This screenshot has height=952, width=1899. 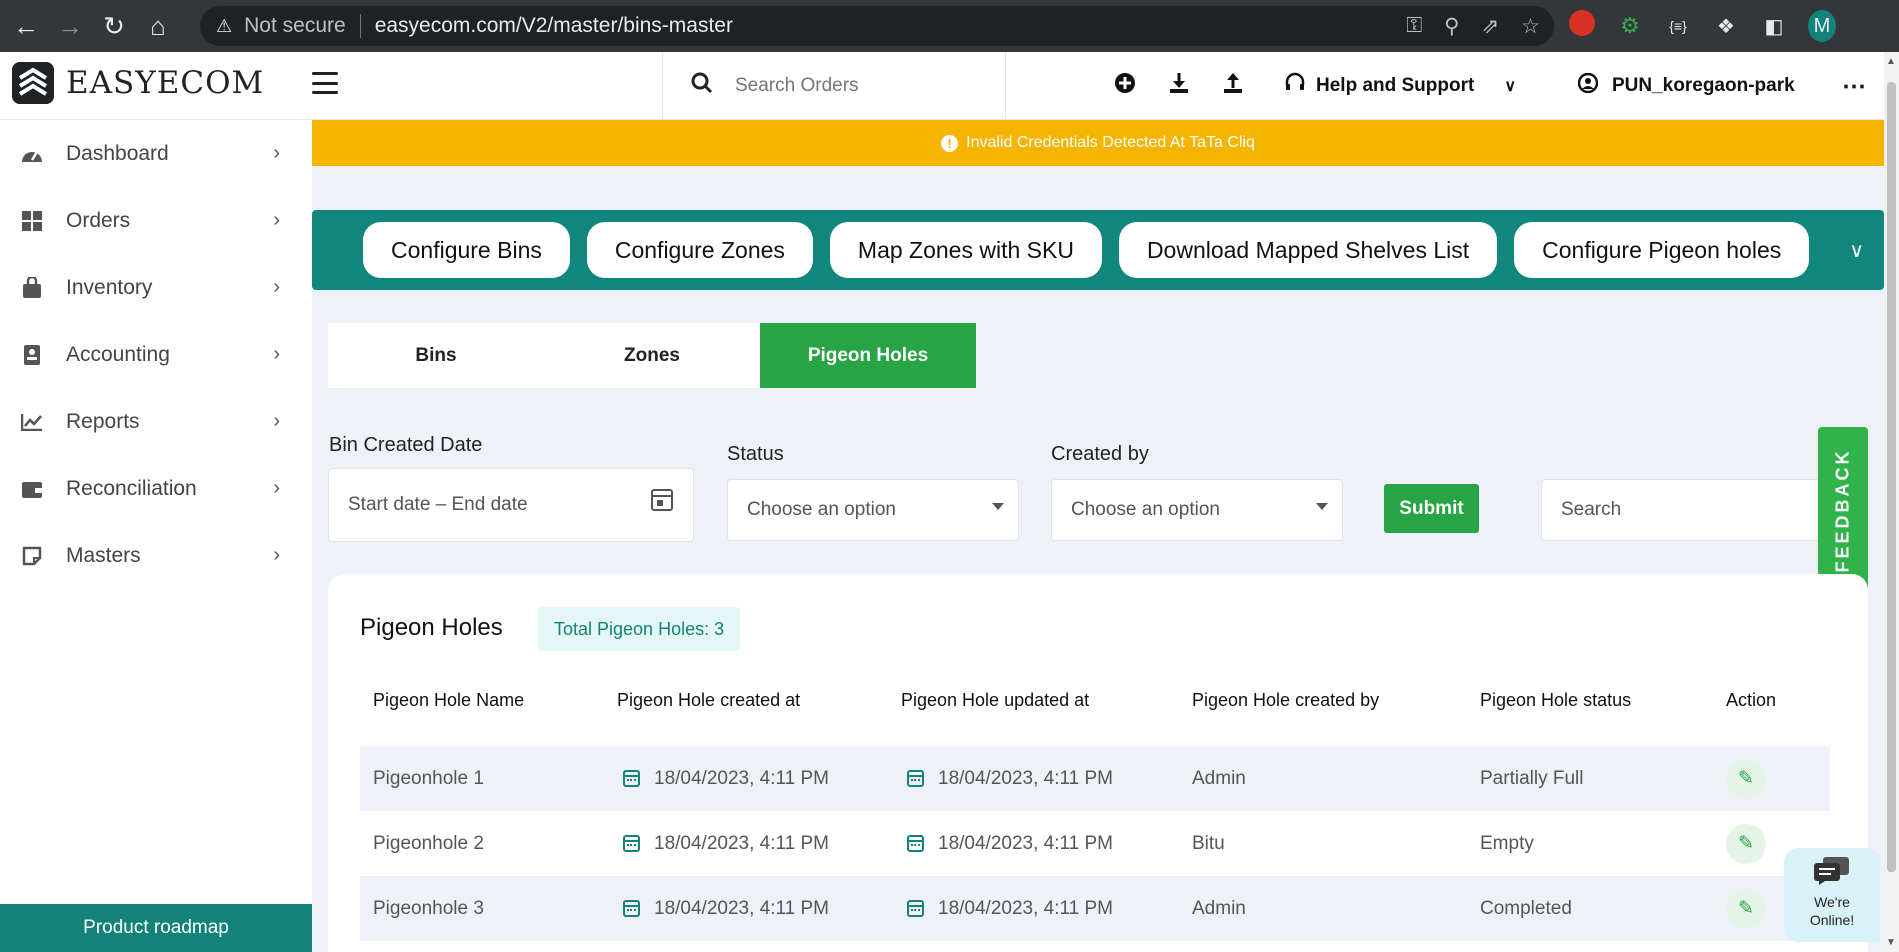 I want to click on download-icon, so click(x=1179, y=86).